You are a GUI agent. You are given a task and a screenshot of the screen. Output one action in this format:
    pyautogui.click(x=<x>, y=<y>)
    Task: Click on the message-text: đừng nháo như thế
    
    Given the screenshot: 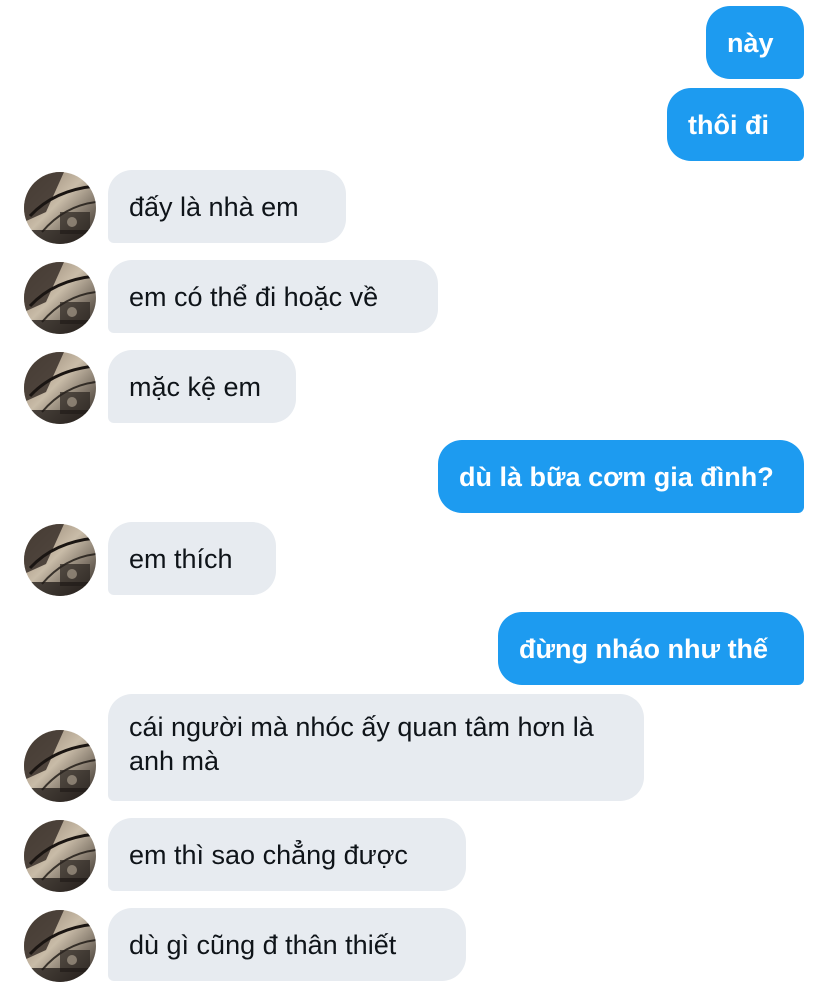 What is the action you would take?
    pyautogui.click(x=644, y=648)
    